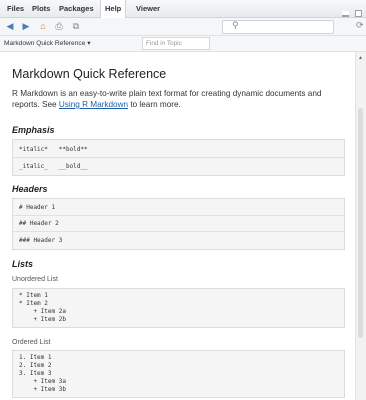 This screenshot has height=400, width=366. I want to click on new-window-icon: ⧉, so click(76, 26).